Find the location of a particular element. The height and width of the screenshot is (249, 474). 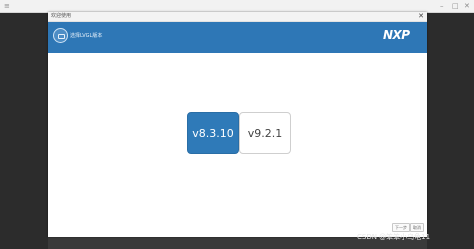

banner-title: 选择LVGL版本 is located at coordinates (86, 36).